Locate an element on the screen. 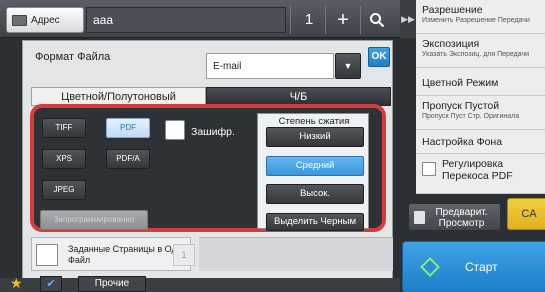 This screenshot has width=545, height=292. blank-skip-title: Пропуск Пустой is located at coordinates (461, 106).